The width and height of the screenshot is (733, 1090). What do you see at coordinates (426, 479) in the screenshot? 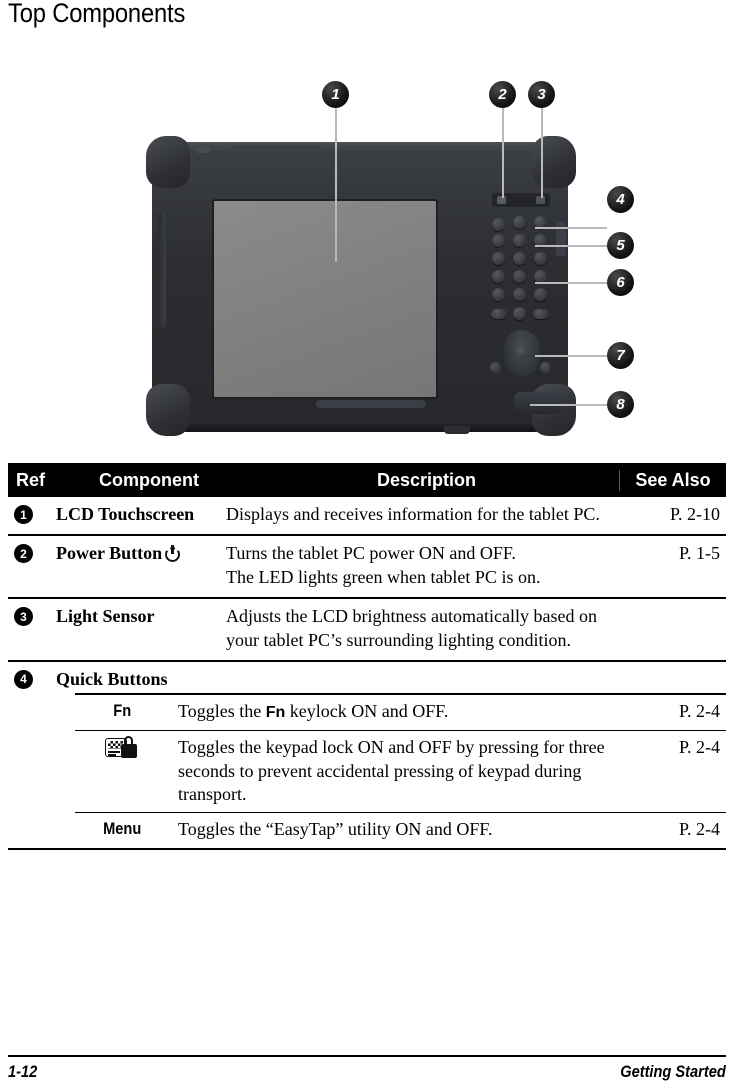
I see `column-header-description: Description` at bounding box center [426, 479].